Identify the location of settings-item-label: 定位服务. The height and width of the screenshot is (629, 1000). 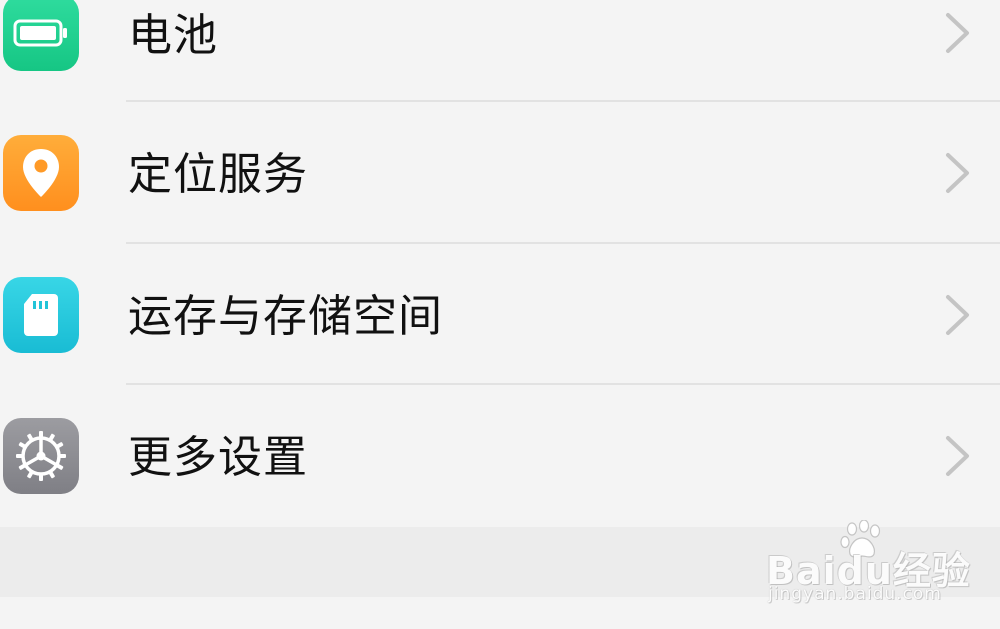
(218, 174).